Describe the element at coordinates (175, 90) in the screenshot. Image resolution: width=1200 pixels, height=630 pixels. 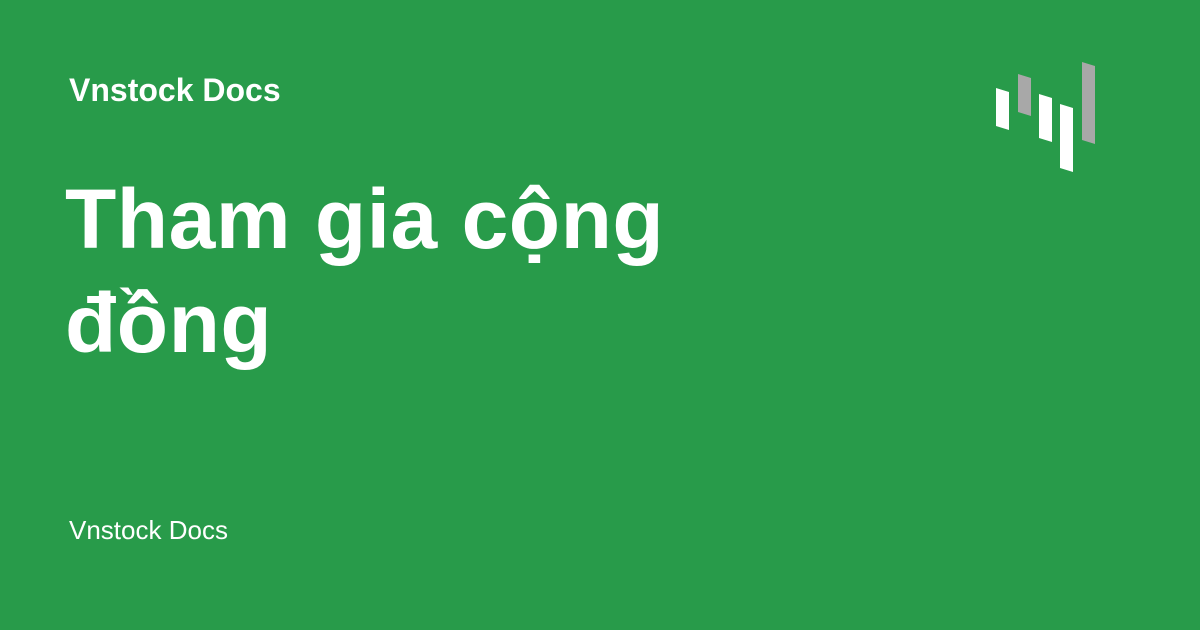
I see `site-name: Vnstock Docs` at that location.